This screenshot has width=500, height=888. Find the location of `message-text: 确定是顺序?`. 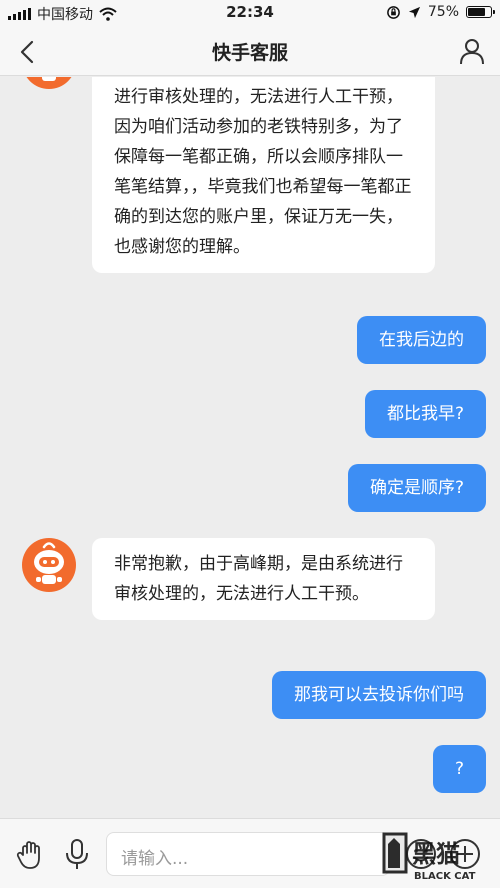

message-text: 确定是顺序? is located at coordinates (416, 488).